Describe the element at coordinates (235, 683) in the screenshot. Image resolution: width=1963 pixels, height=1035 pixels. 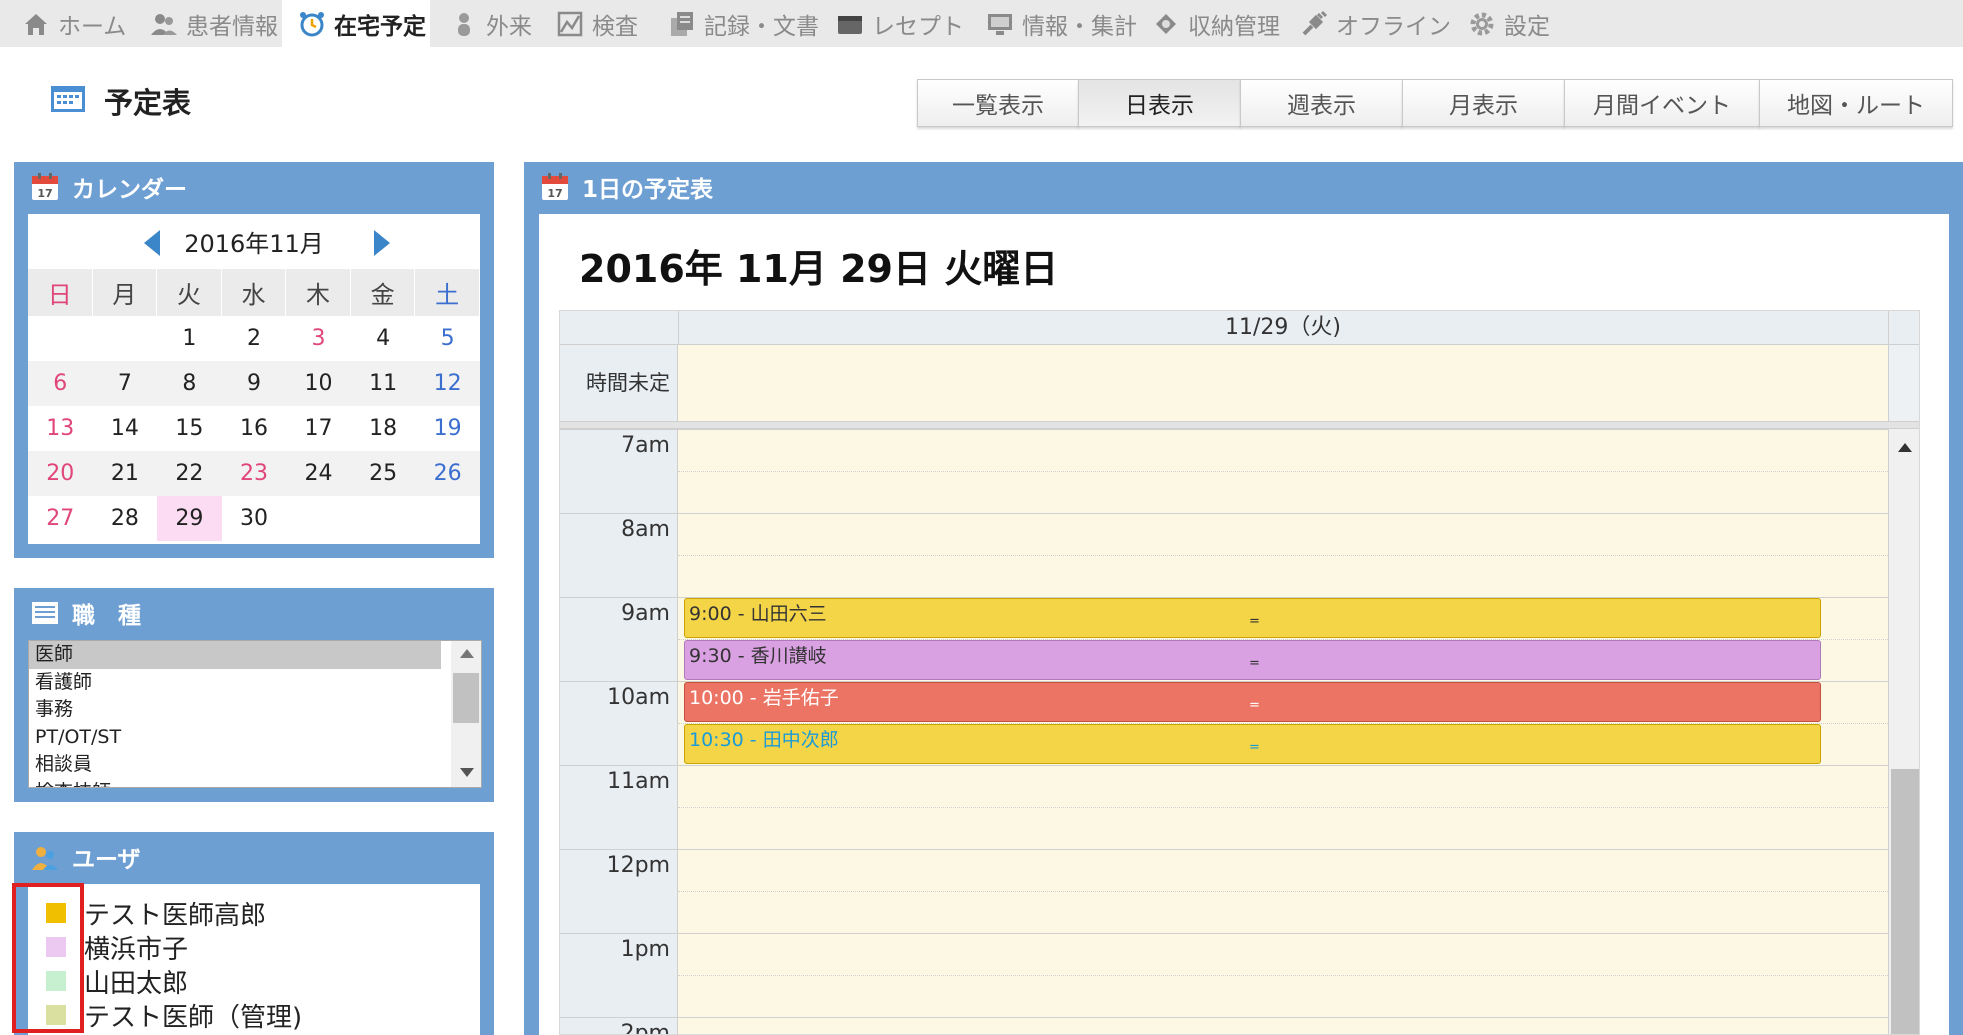
I see `job-type-option: 看護師` at that location.